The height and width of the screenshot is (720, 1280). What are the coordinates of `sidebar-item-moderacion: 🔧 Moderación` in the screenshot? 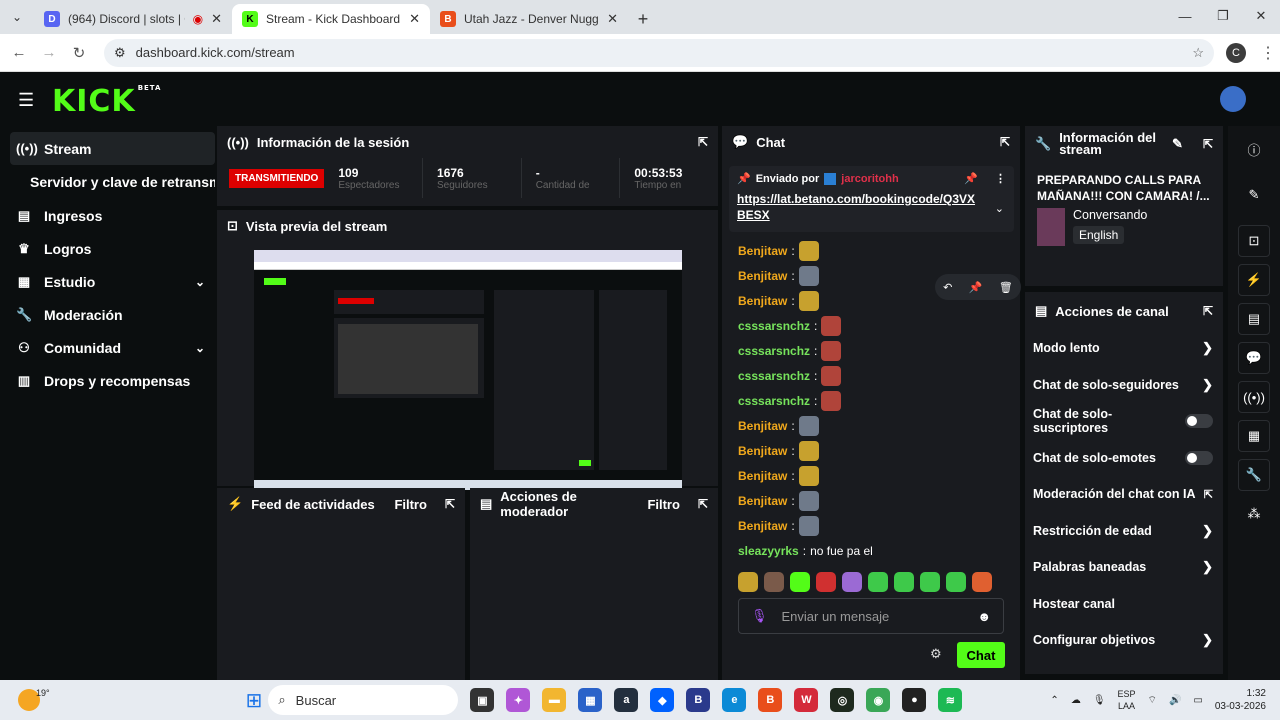 It's located at (112, 314).